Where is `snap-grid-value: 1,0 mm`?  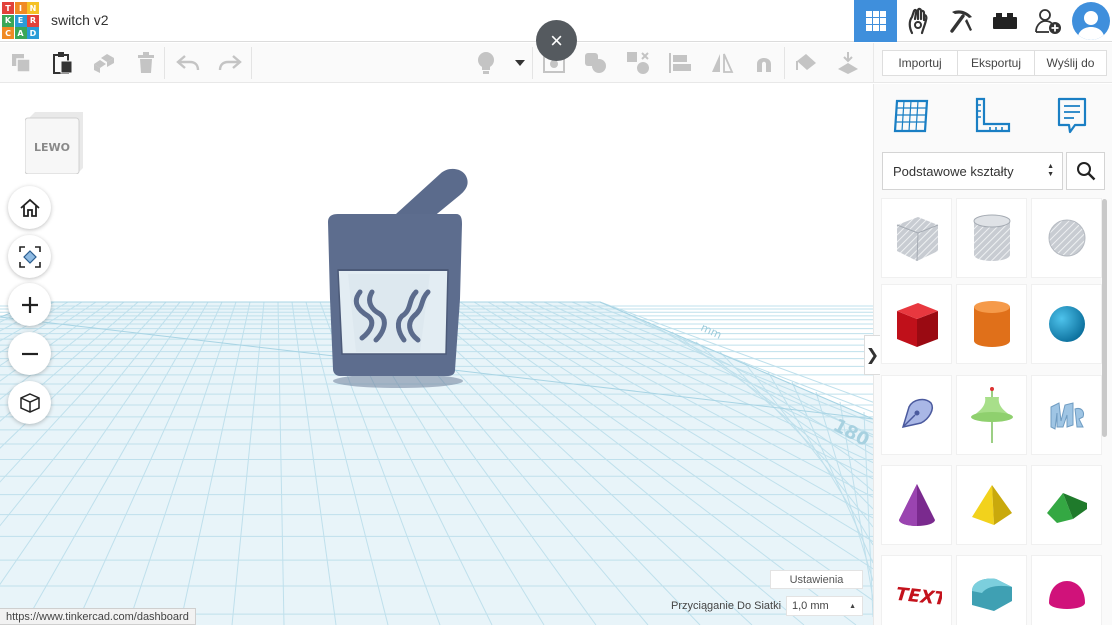
snap-grid-value: 1,0 mm is located at coordinates (810, 606).